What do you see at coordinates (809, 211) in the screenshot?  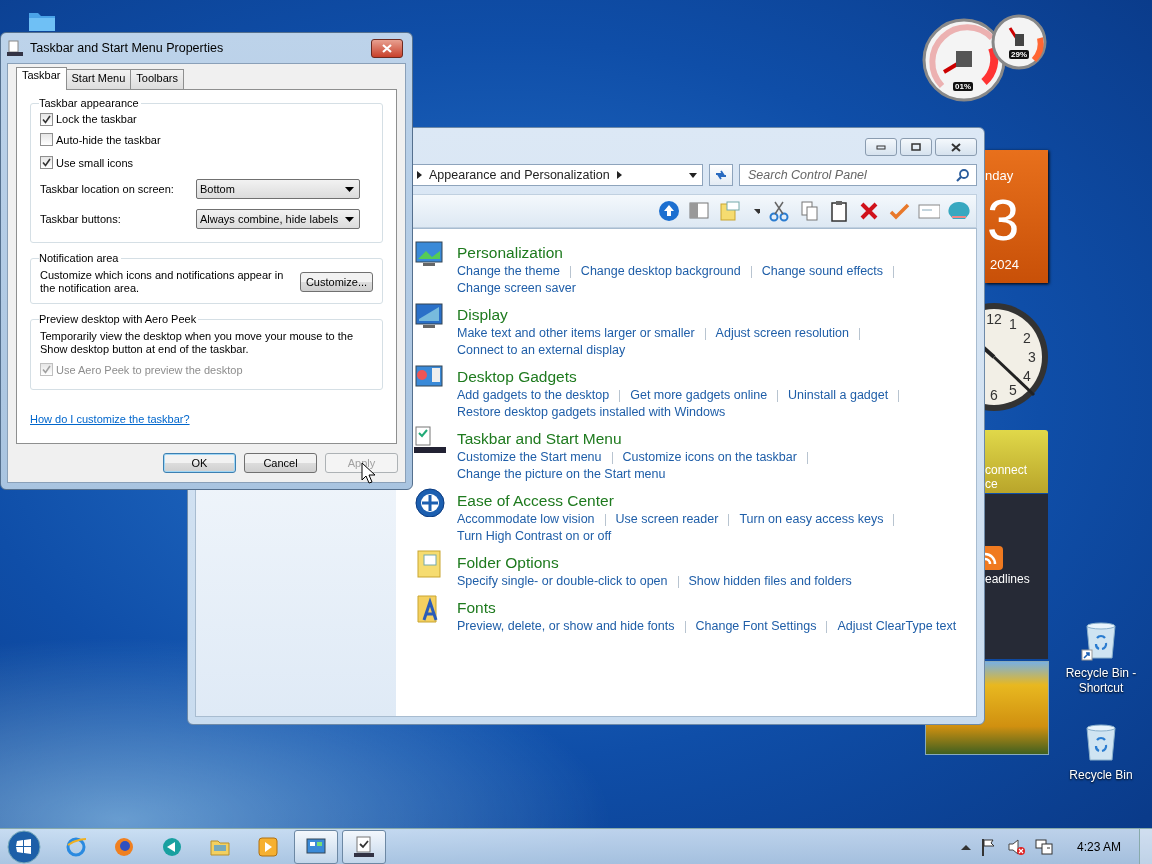 I see `copy-icon` at bounding box center [809, 211].